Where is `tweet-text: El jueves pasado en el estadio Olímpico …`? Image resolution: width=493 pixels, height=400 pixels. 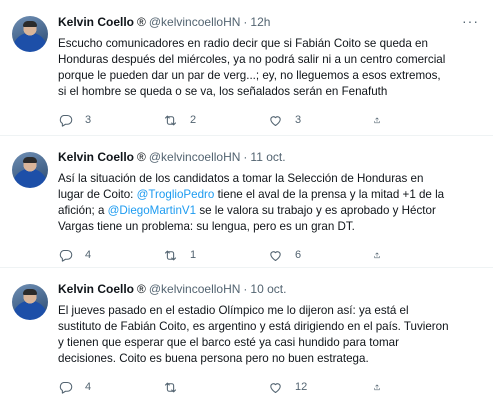
tweet-text: El jueves pasado en el estadio Olímpico … is located at coordinates (268, 335).